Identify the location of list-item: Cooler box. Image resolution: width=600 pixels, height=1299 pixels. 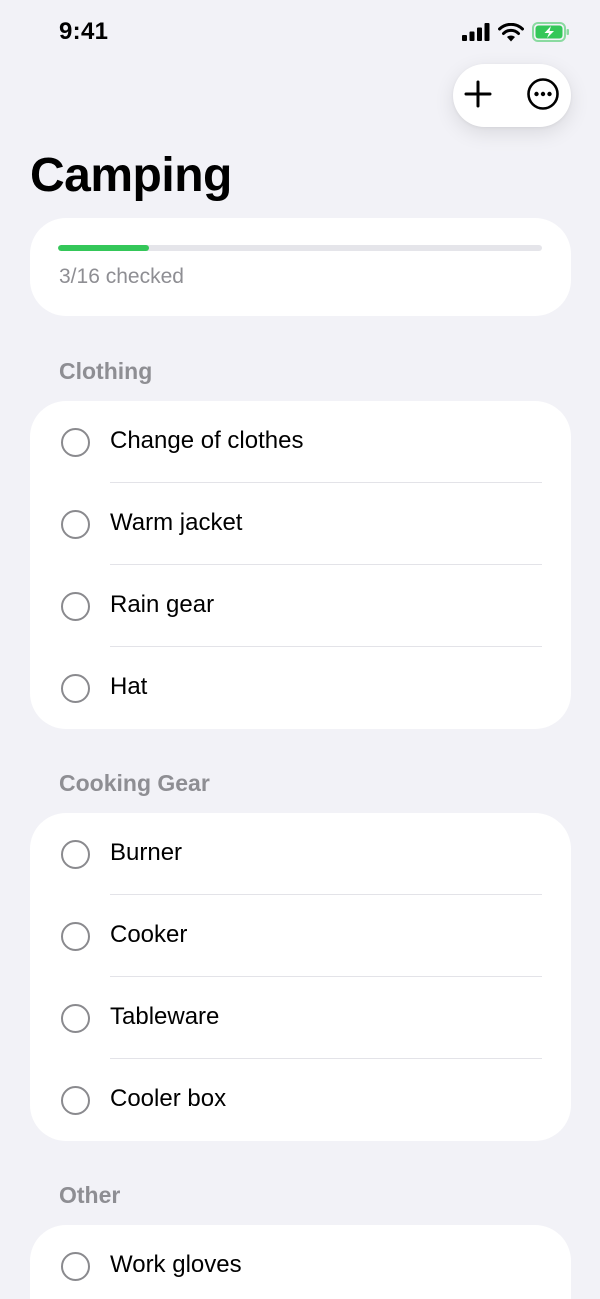
(300, 1100).